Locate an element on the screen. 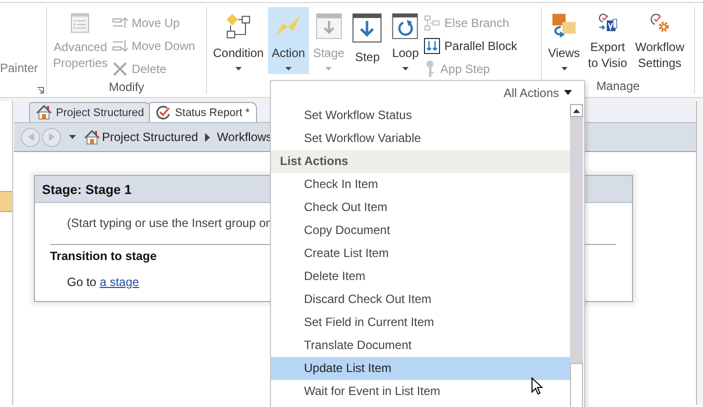 The height and width of the screenshot is (407, 703). separator-arrow-icon is located at coordinates (207, 137).